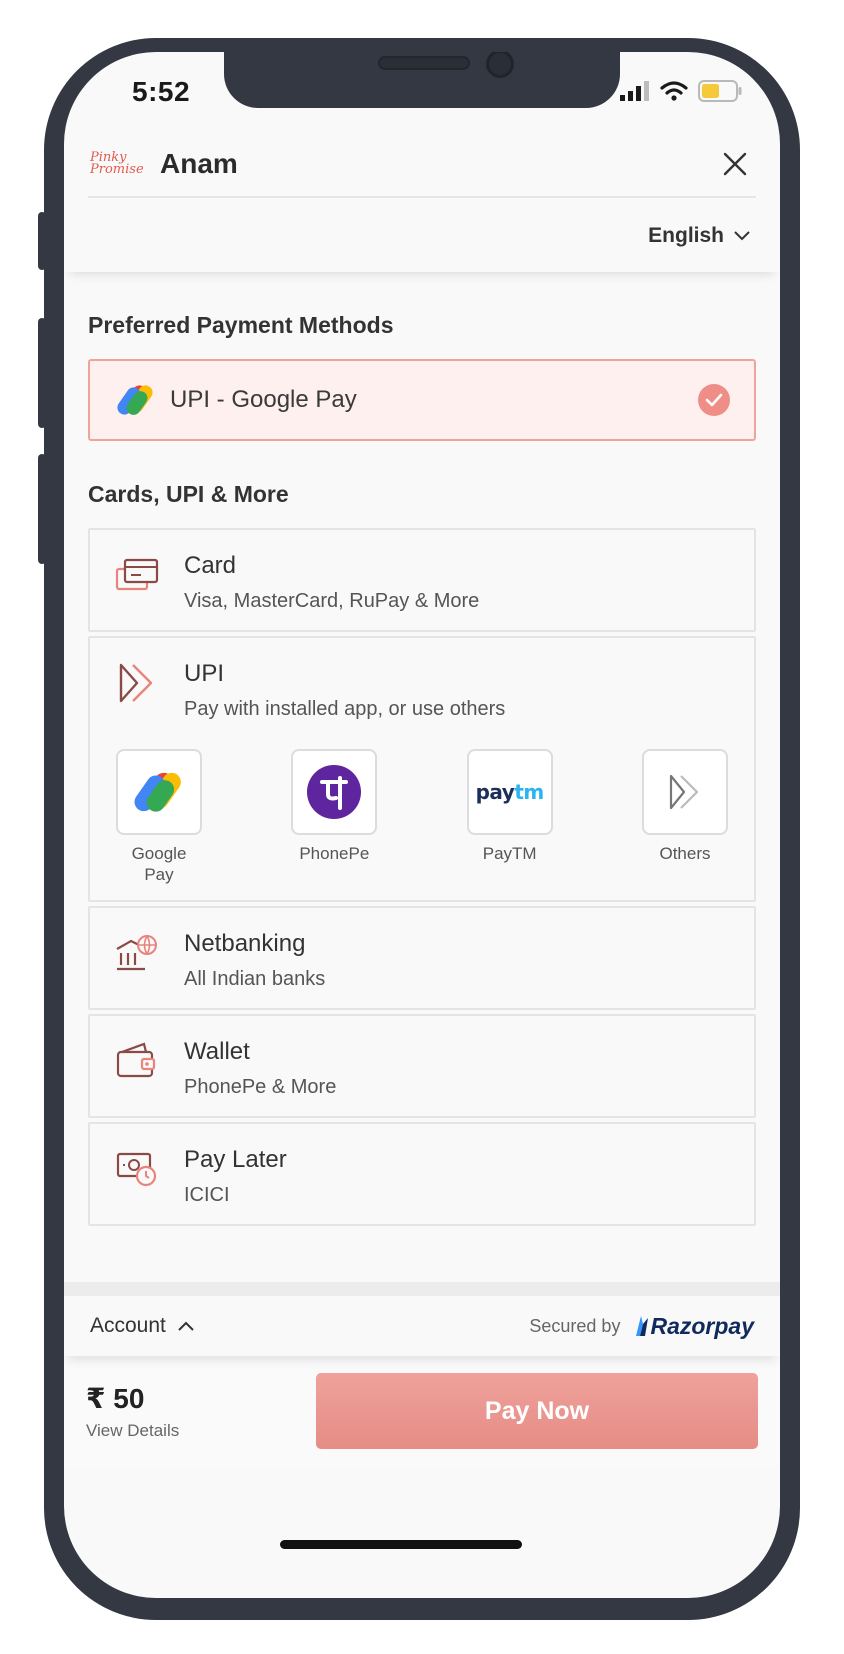  Describe the element at coordinates (634, 91) in the screenshot. I see `signal-icon` at that location.